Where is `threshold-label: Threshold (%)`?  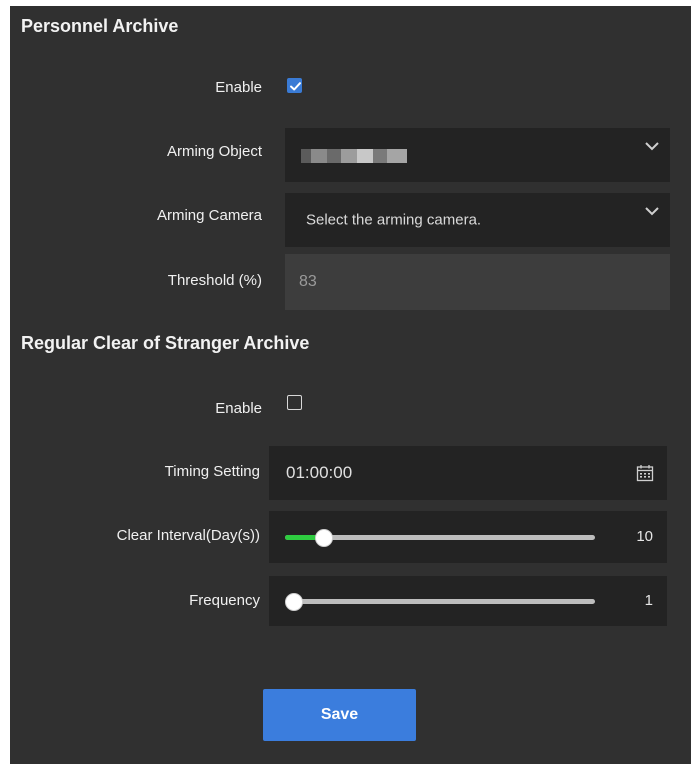
threshold-label: Threshold (%) is located at coordinates (214, 280).